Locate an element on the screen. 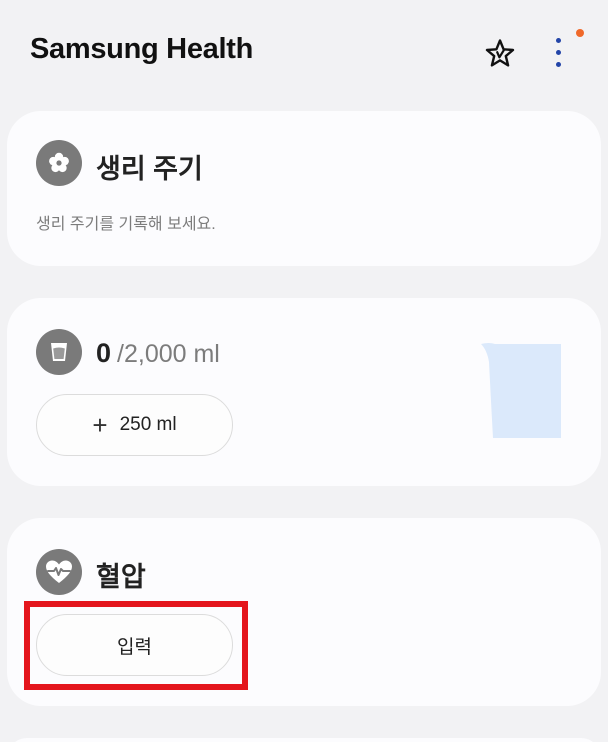 This screenshot has height=742, width=608. more-vertical-icon is located at coordinates (558, 52).